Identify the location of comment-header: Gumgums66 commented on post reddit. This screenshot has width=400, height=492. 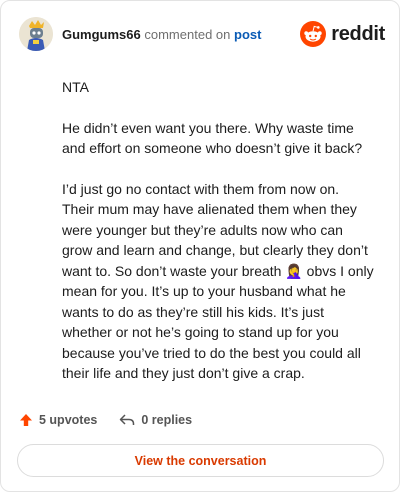
(202, 34).